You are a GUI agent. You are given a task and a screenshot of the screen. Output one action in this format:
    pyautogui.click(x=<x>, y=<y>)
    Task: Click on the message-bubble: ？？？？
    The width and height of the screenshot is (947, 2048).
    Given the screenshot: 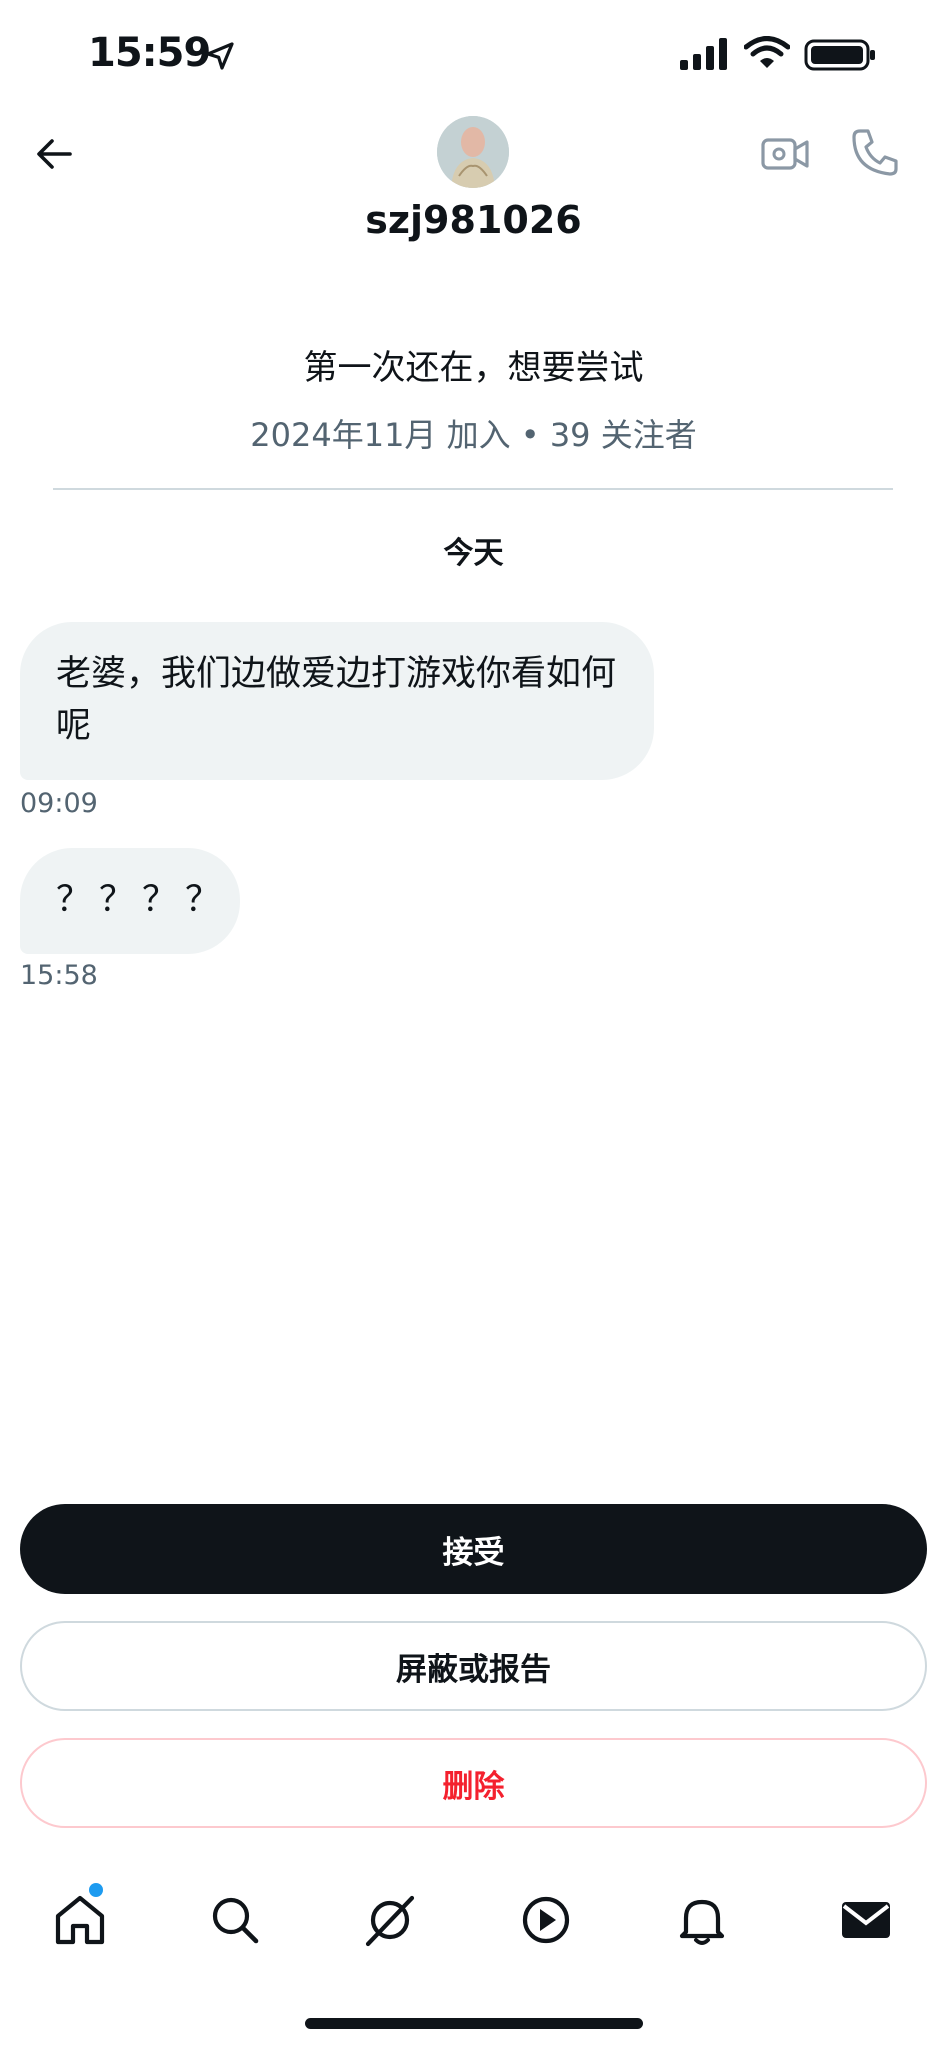 What is the action you would take?
    pyautogui.click(x=130, y=901)
    